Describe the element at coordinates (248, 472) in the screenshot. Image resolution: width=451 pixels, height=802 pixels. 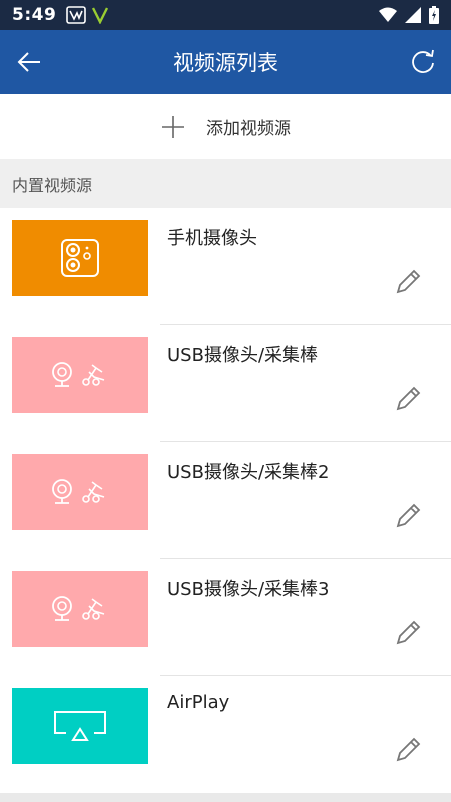
I see `item-title: USB摄像头/采集棒2` at that location.